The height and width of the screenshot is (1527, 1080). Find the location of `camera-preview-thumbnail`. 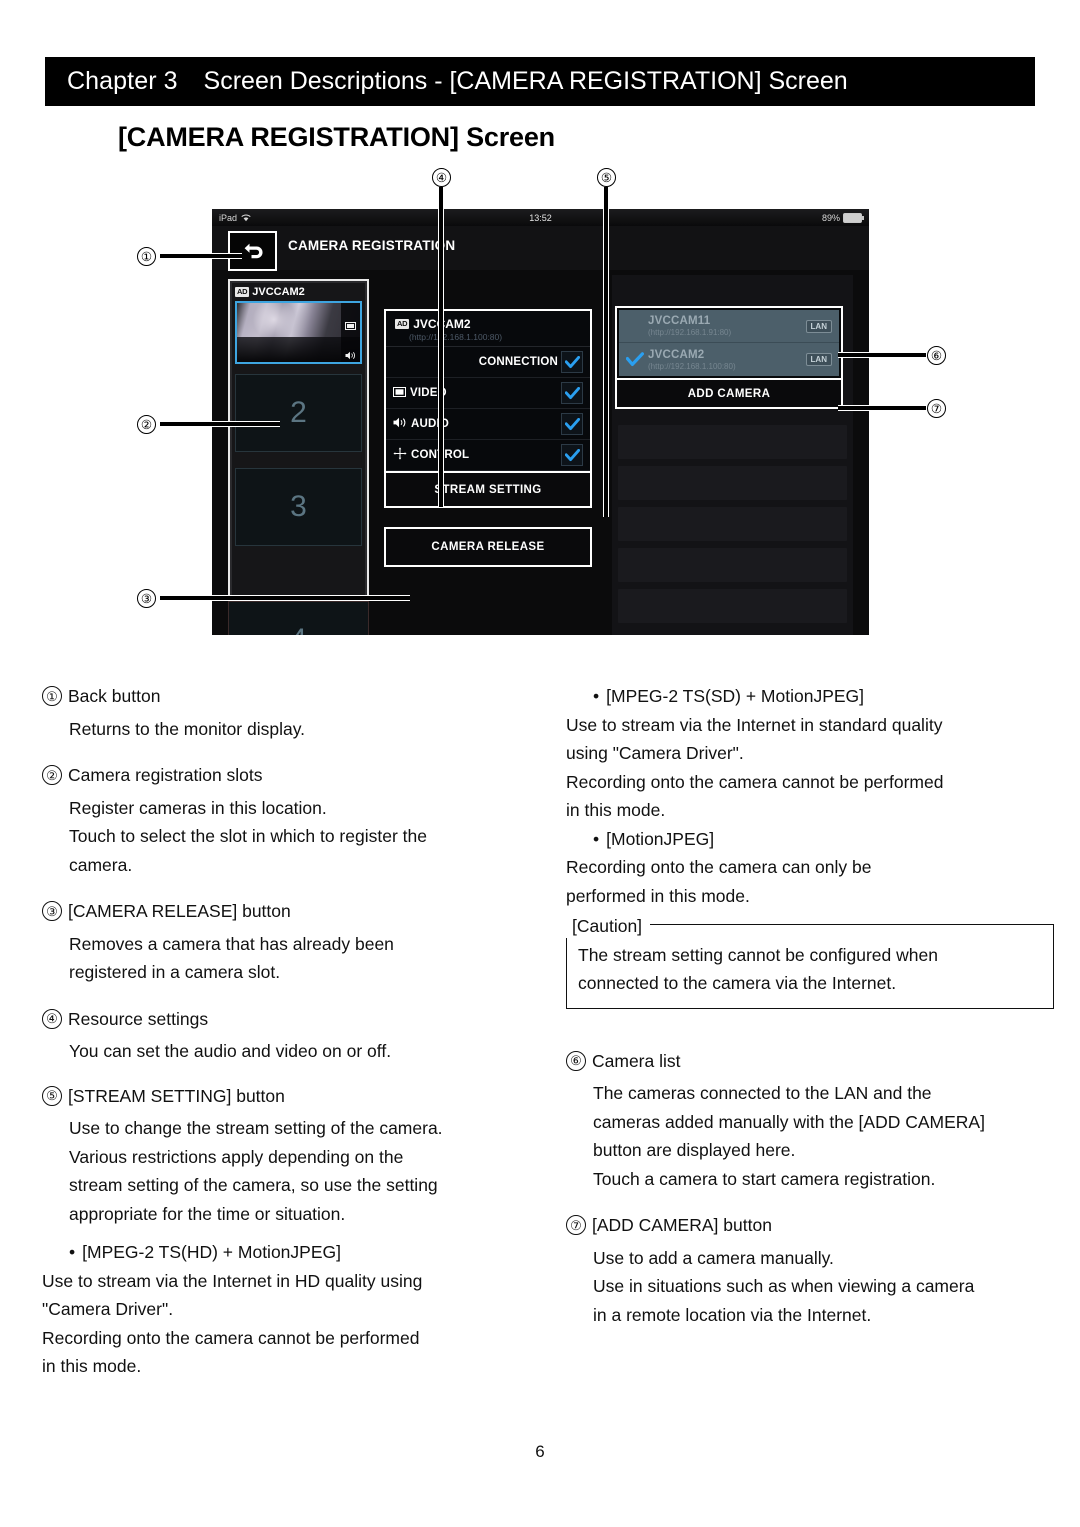

camera-preview-thumbnail is located at coordinates (298, 332).